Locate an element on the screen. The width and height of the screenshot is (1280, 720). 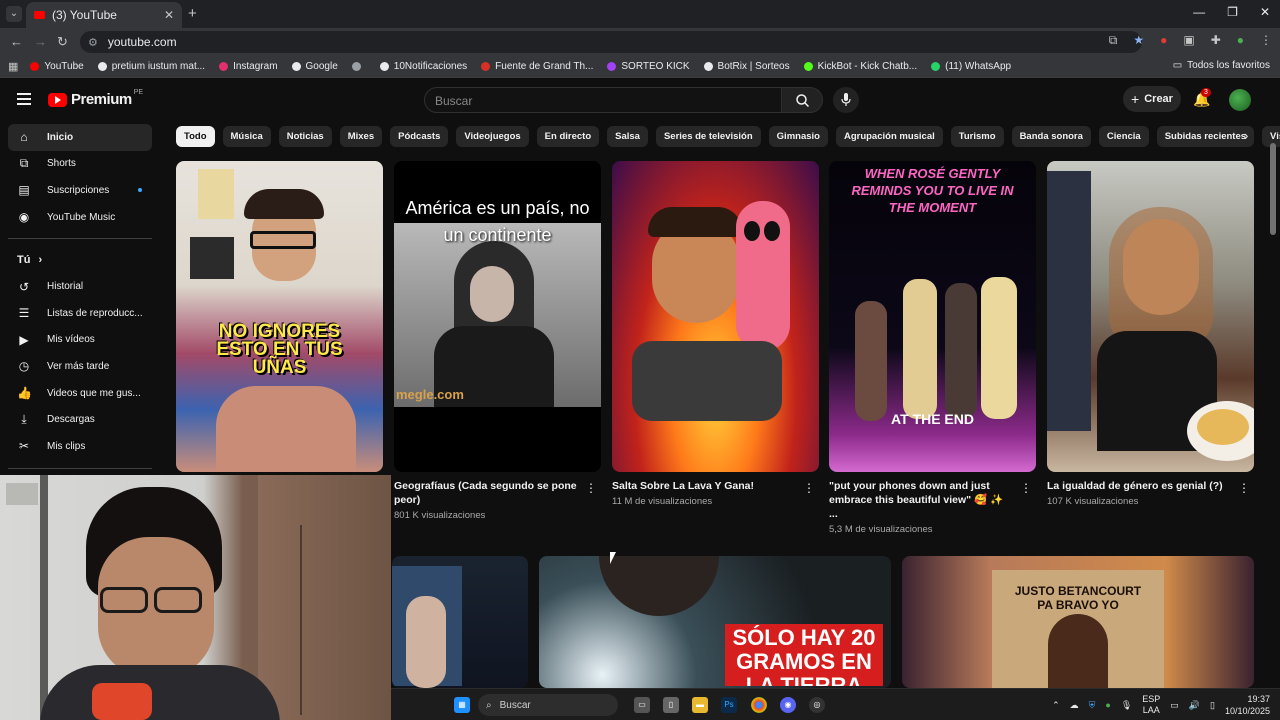
tab-search-button: ⌄ is located at coordinates (14, 14).